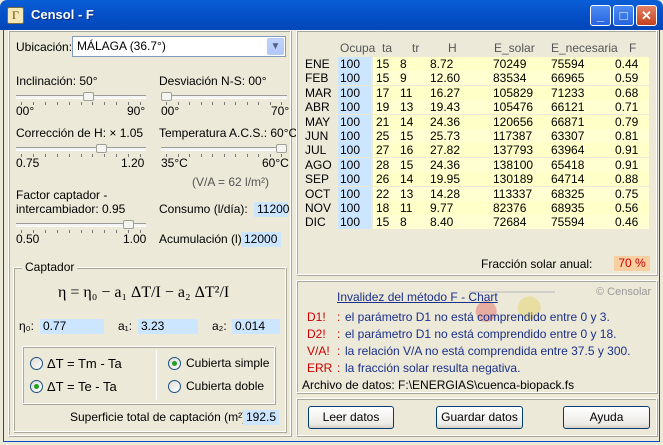  What do you see at coordinates (339, 368) in the screenshot?
I see `error-sep-4: :` at bounding box center [339, 368].